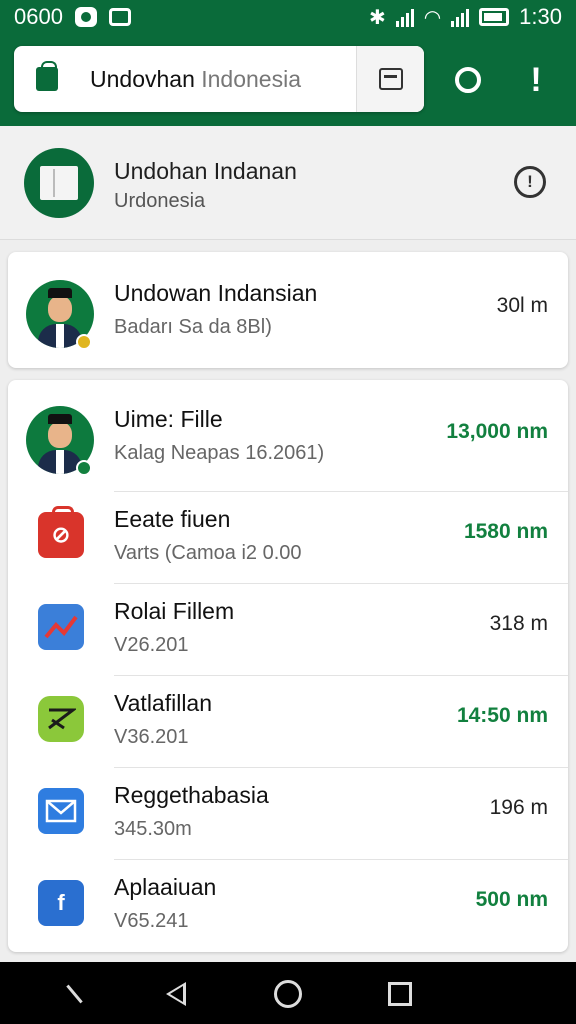 The height and width of the screenshot is (1024, 576). I want to click on account-icon, so click(468, 80).